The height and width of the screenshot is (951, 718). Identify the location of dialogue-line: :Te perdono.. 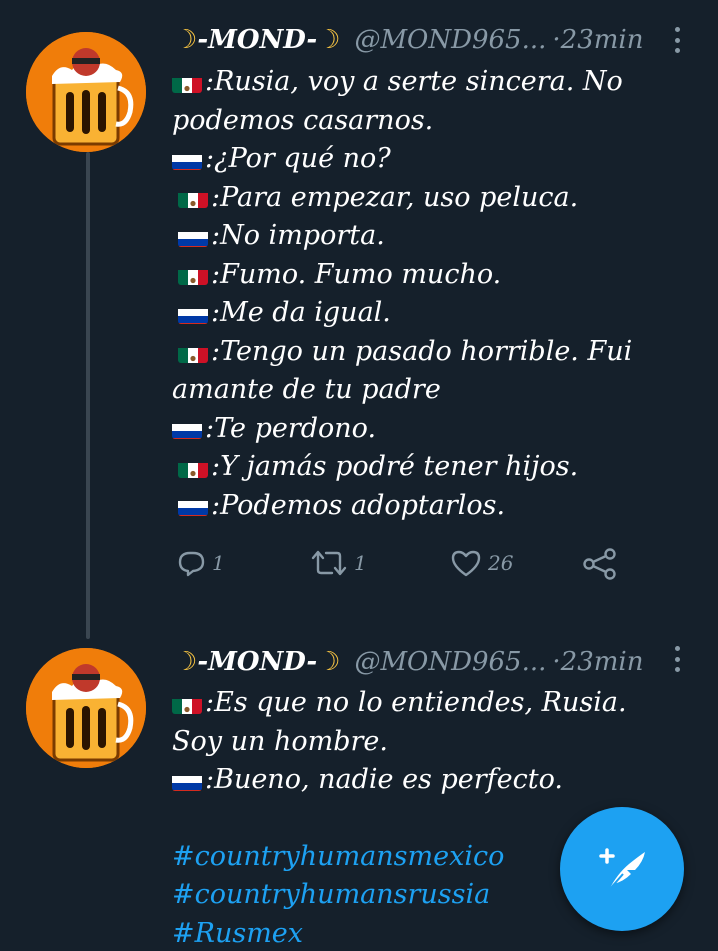
(422, 429).